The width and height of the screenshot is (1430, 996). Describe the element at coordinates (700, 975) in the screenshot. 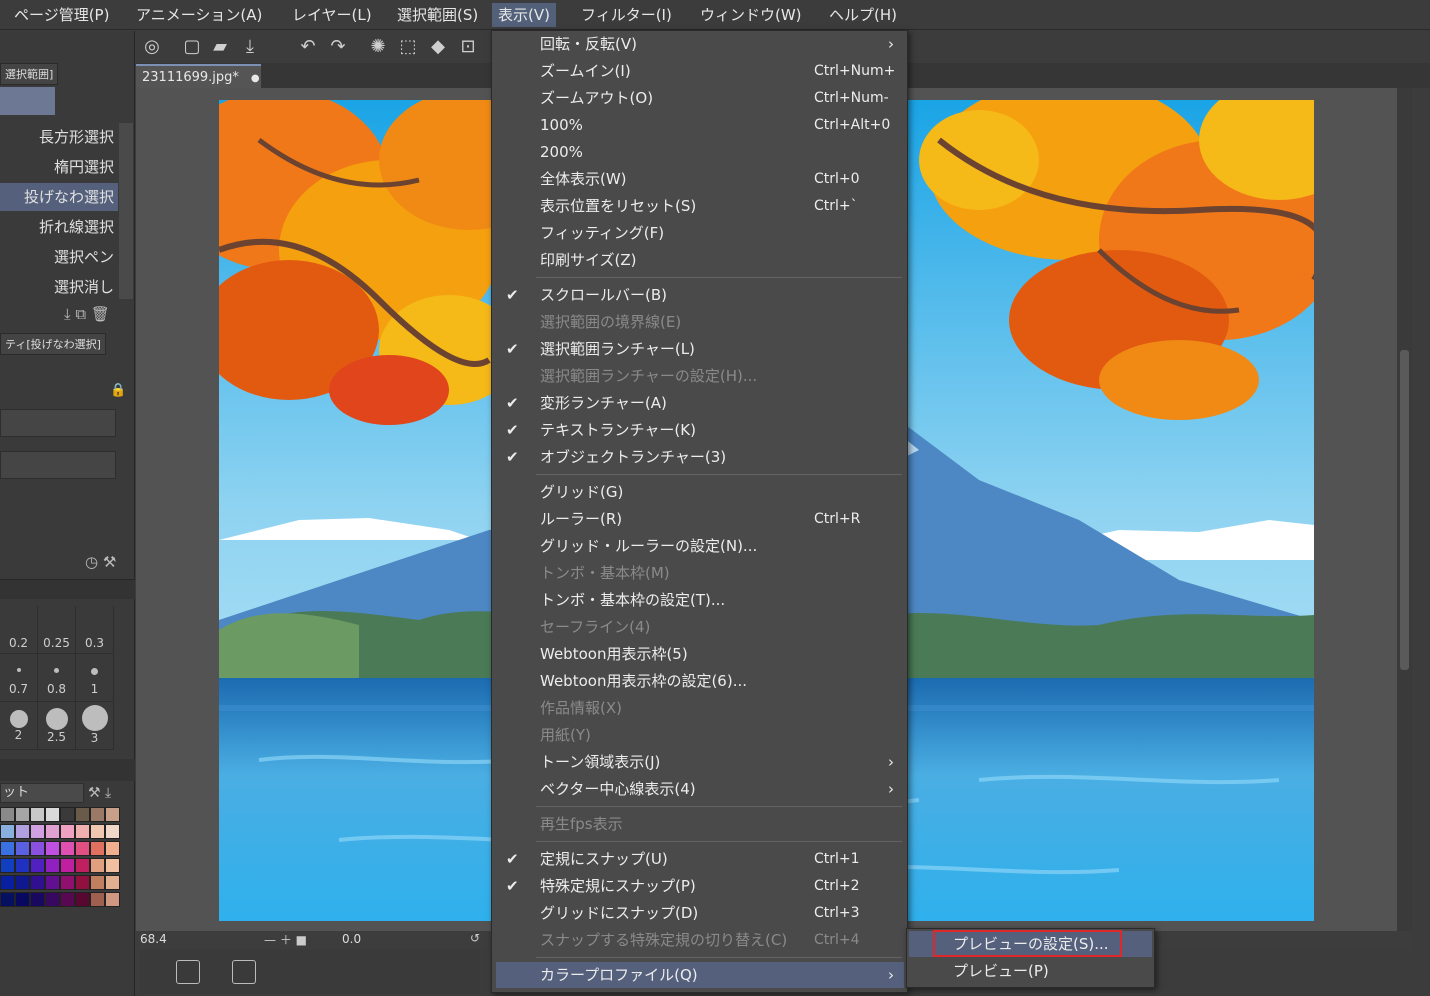

I see `view-menu-item: カラープロファイル(Q) ›` at that location.